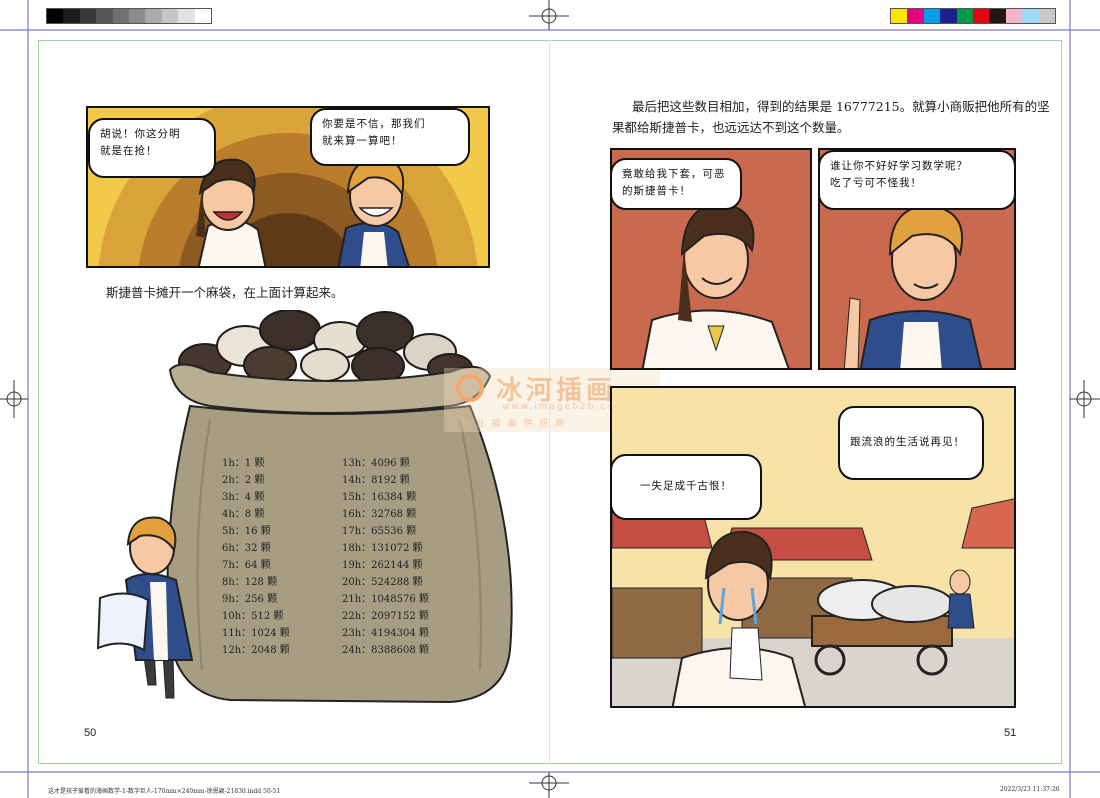 The width and height of the screenshot is (1100, 798). What do you see at coordinates (731, 127) in the screenshot?
I see `caption-right-line2: 果都给斯捷普卡，也远远达不到这个数量。` at bounding box center [731, 127].